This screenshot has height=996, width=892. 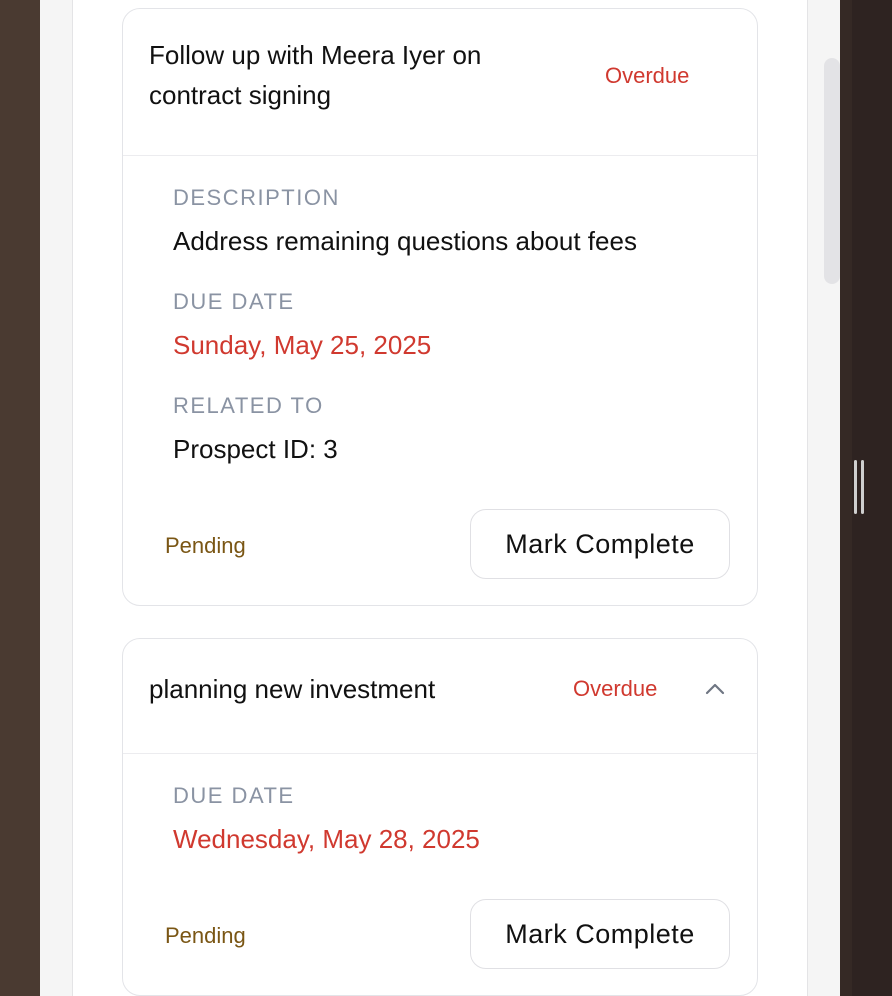 What do you see at coordinates (440, 696) in the screenshot?
I see `task-card-header: planning new investment Overdue` at bounding box center [440, 696].